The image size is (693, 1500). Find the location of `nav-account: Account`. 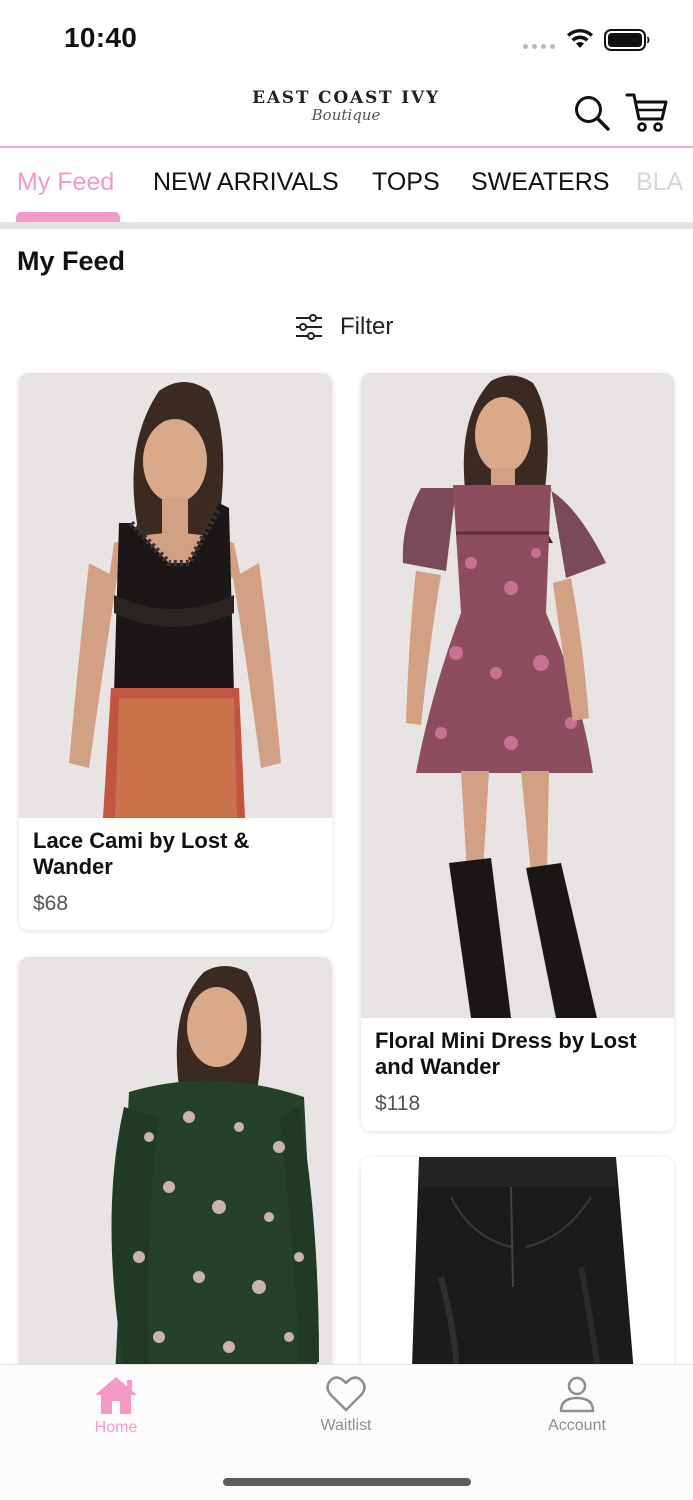

nav-account: Account is located at coordinates (577, 1405).